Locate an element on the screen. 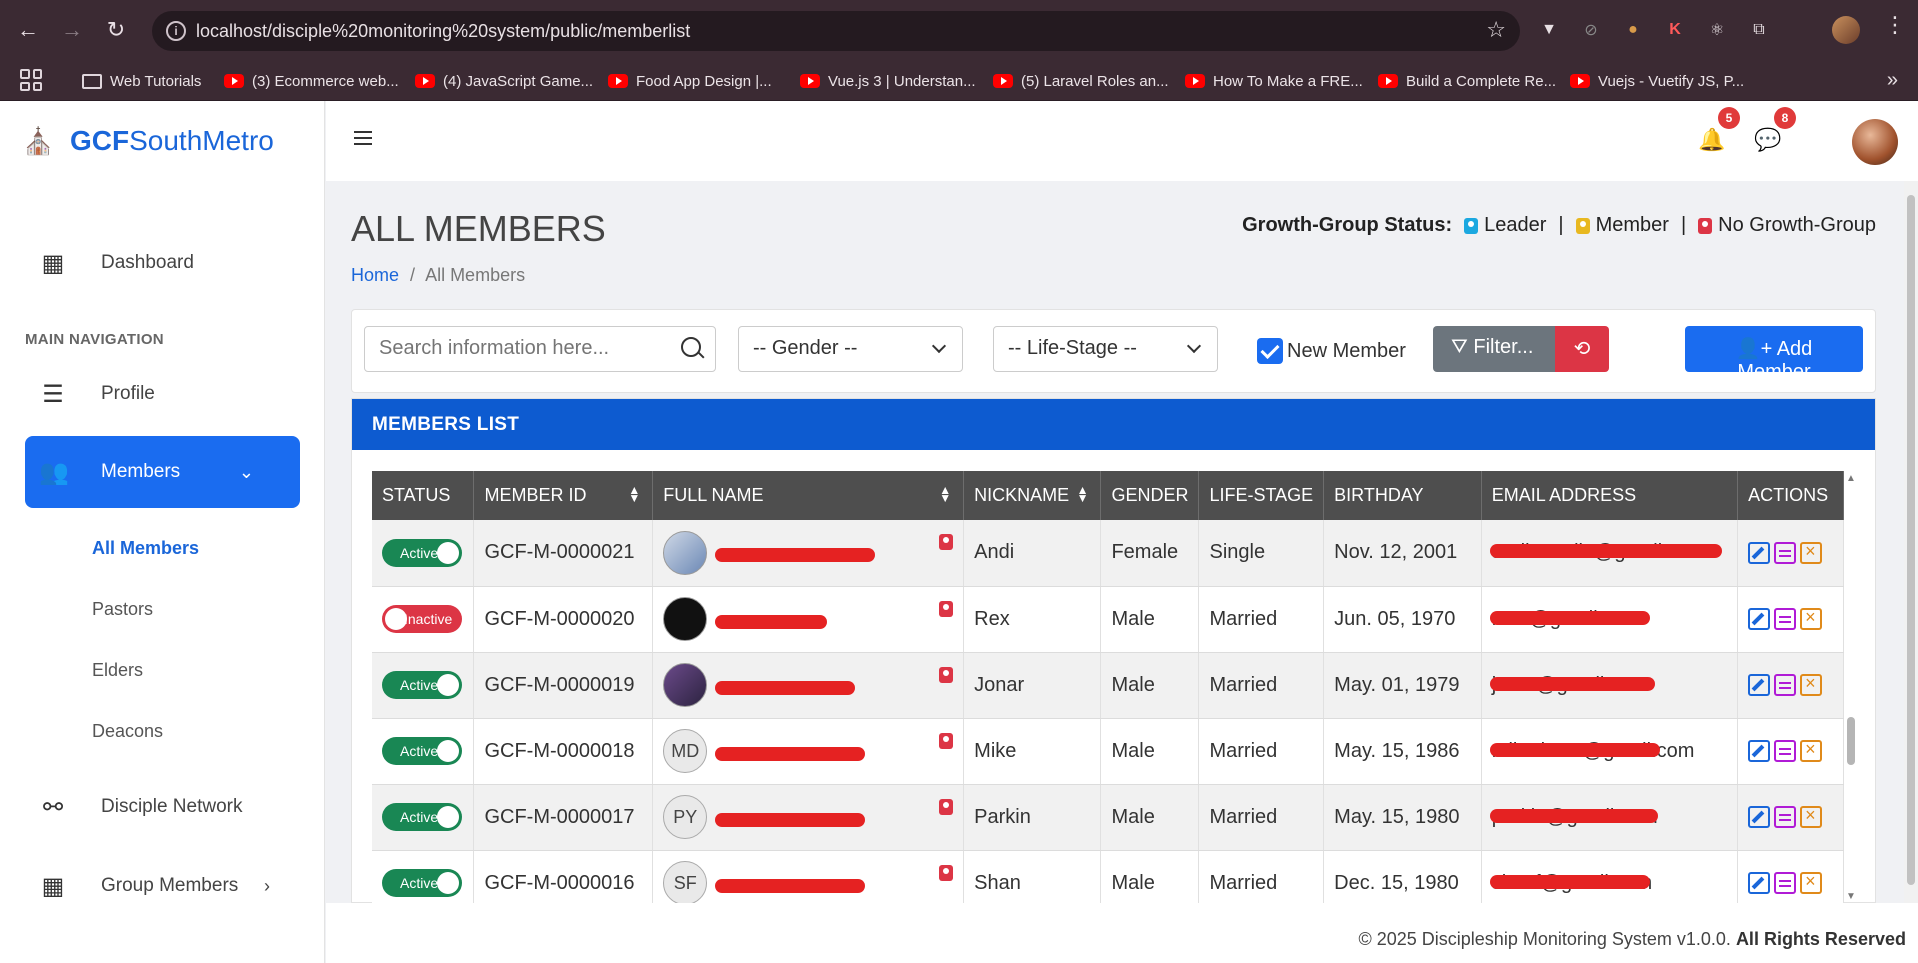 The image size is (1918, 963). extension-icon: ⊘ is located at coordinates (1591, 30).